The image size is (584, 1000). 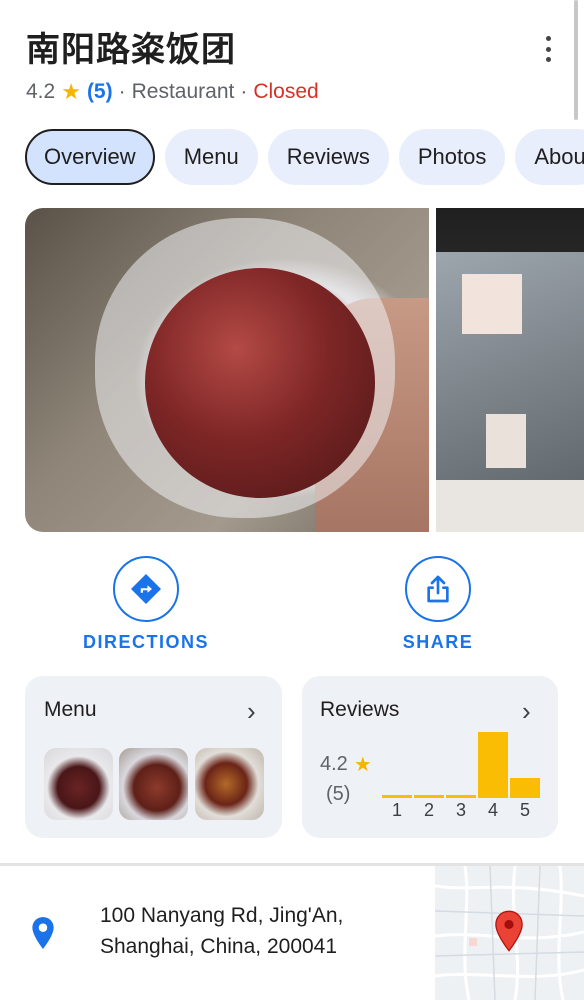 I want to click on tab-menu: Menu, so click(x=211, y=157).